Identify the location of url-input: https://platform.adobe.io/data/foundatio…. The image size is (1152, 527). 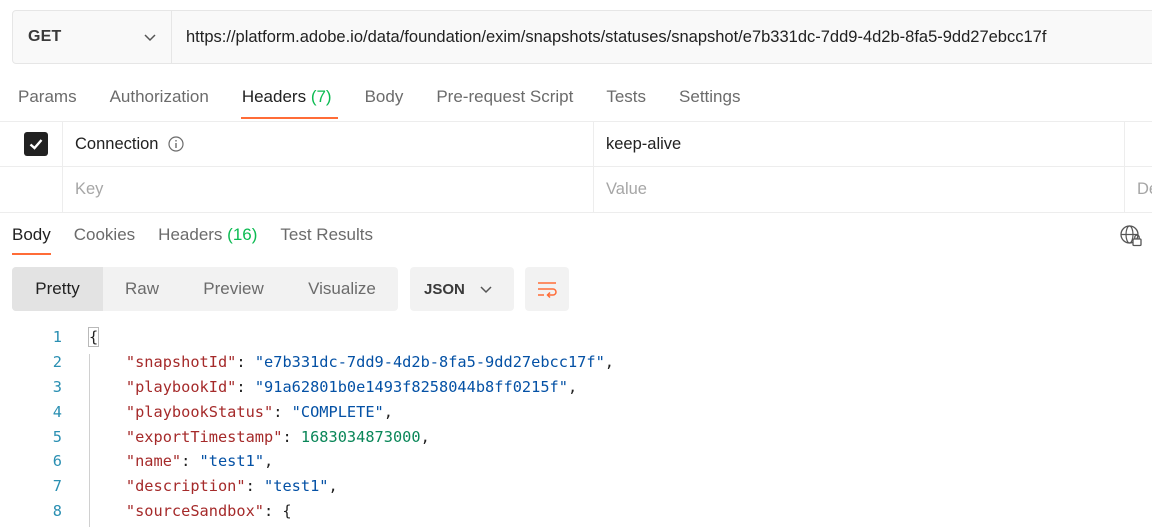
(662, 37).